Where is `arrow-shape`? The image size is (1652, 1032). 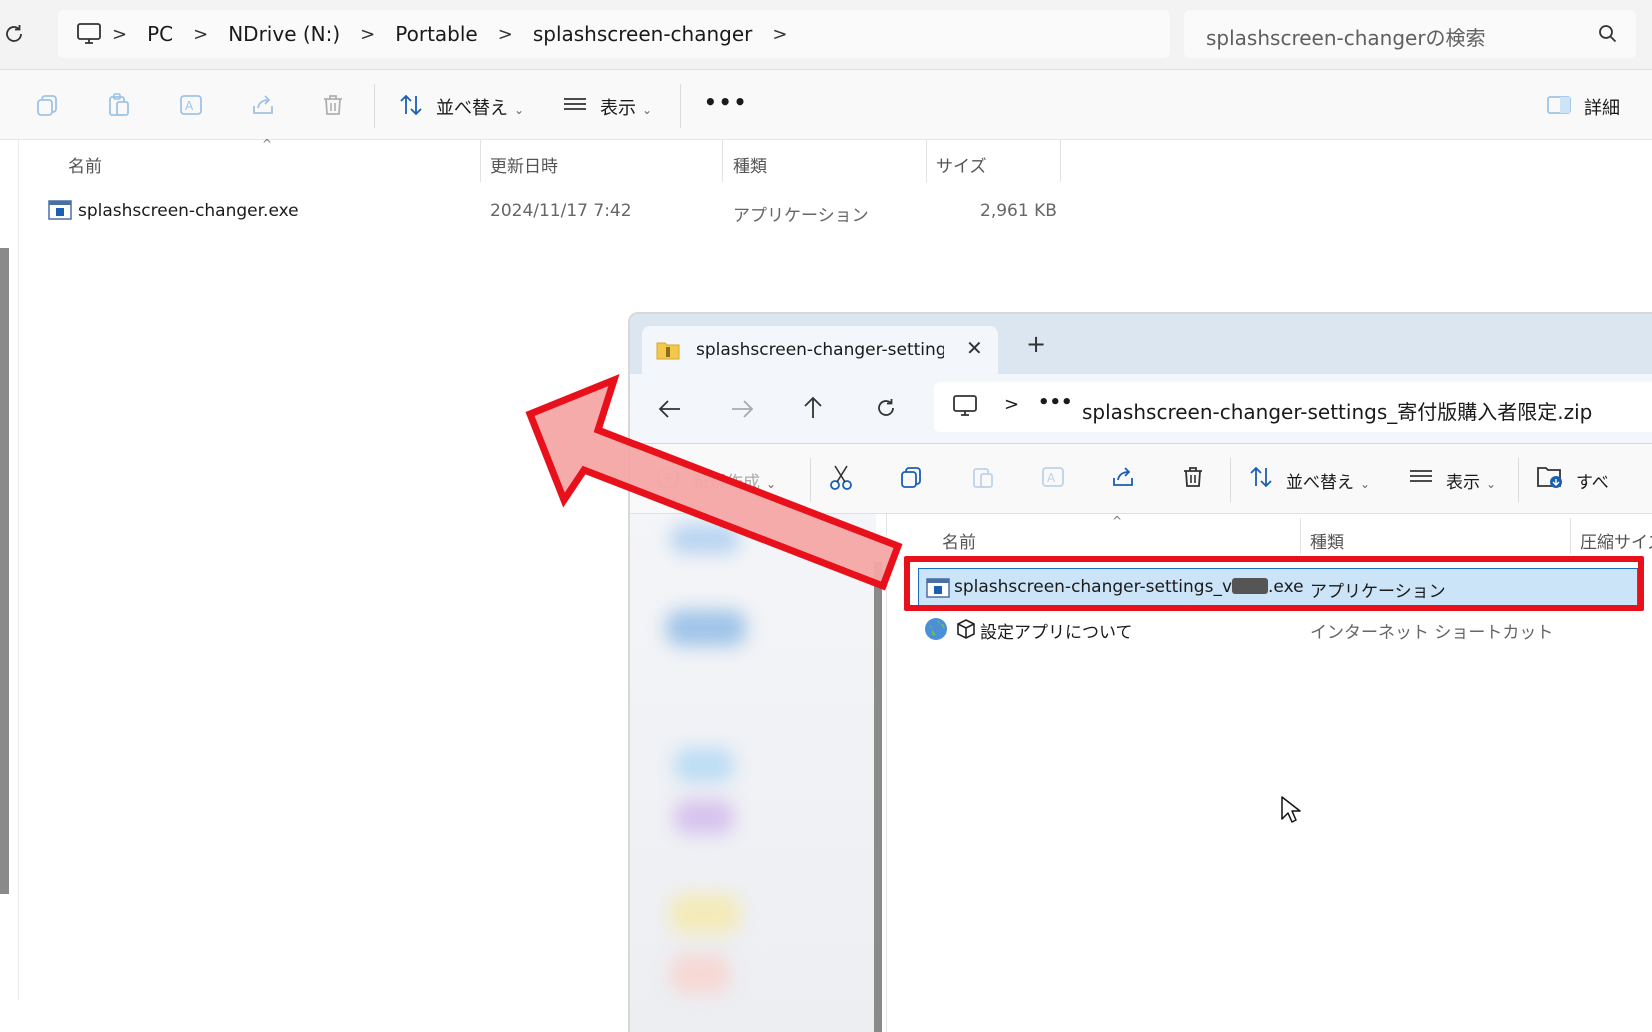
arrow-shape is located at coordinates (714, 482).